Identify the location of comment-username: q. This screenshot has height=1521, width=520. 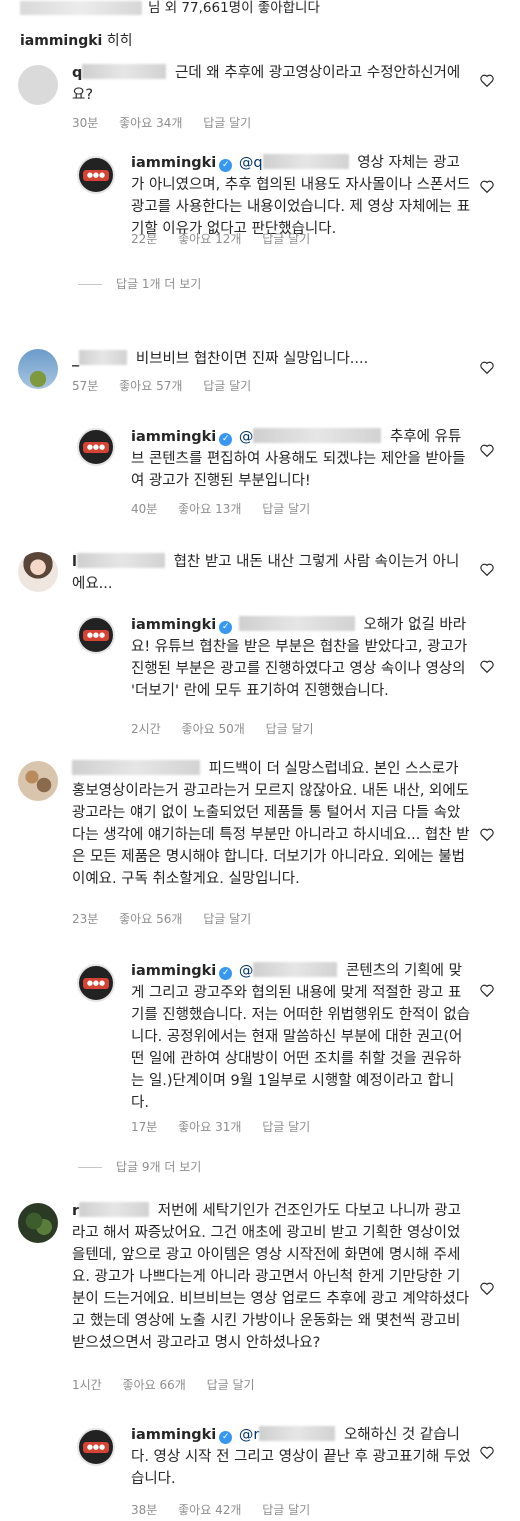
(77, 73).